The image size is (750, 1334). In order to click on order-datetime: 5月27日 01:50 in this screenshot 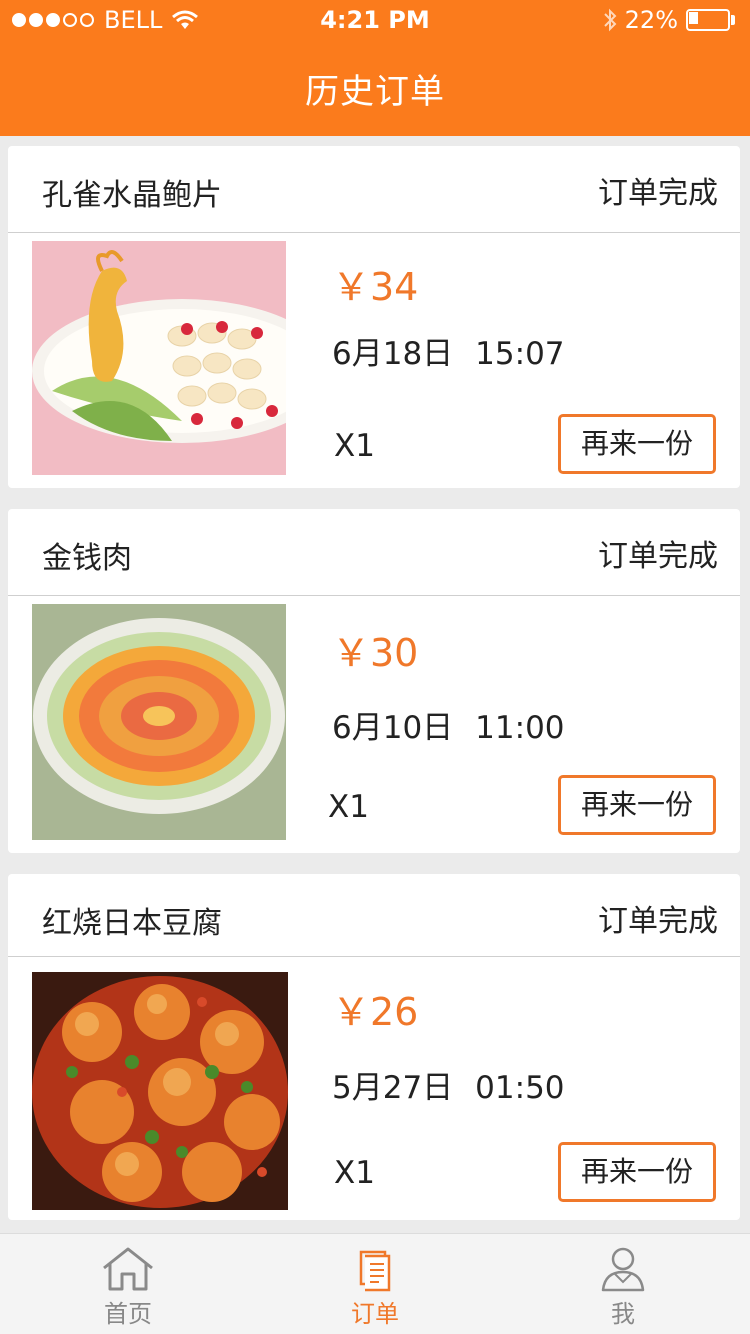, I will do `click(448, 1088)`.